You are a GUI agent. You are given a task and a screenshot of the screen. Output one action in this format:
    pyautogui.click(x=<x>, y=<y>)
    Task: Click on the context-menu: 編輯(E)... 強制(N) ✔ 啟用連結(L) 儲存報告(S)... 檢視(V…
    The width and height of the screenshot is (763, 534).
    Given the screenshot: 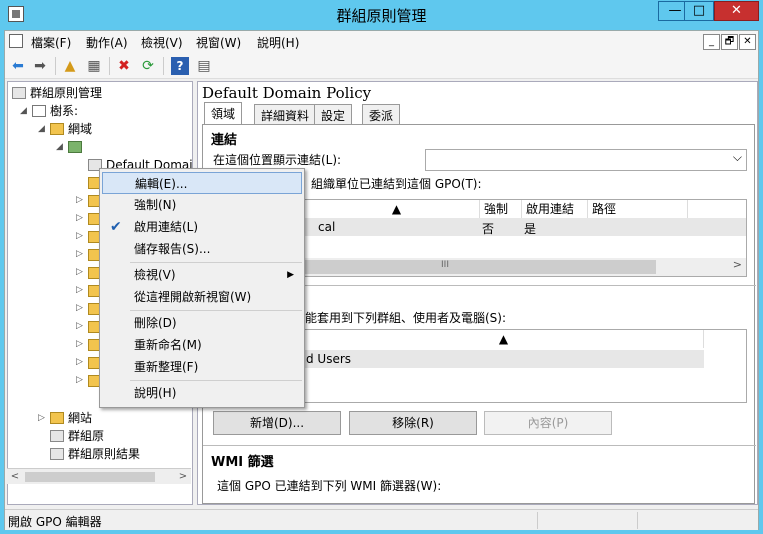 What is the action you would take?
    pyautogui.click(x=202, y=288)
    